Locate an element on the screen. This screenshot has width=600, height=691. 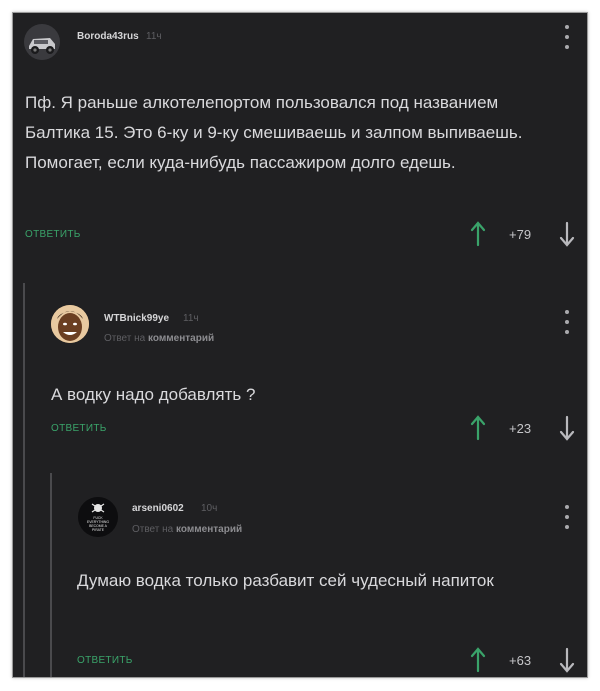
rating-count: +63 is located at coordinates (520, 660).